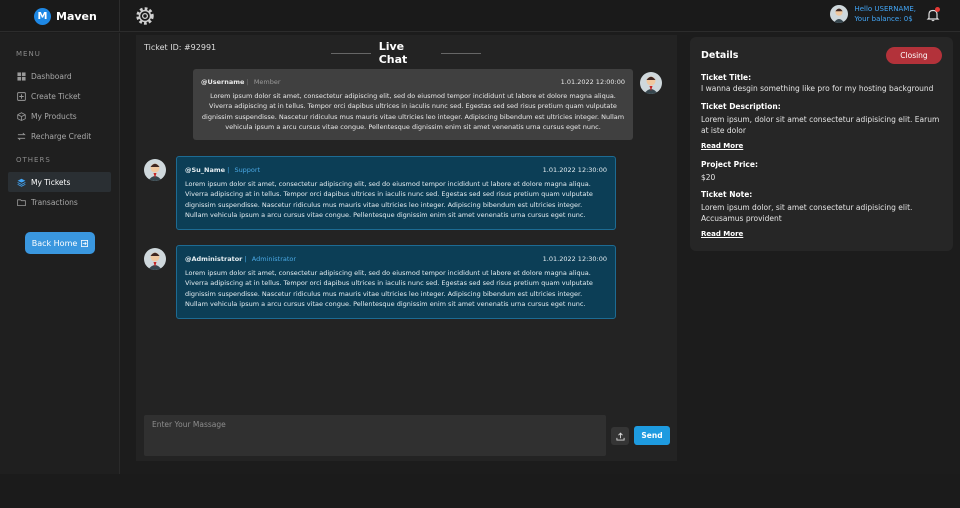  What do you see at coordinates (741, 106) in the screenshot?
I see `ticket-description-label: Ticket Description:` at bounding box center [741, 106].